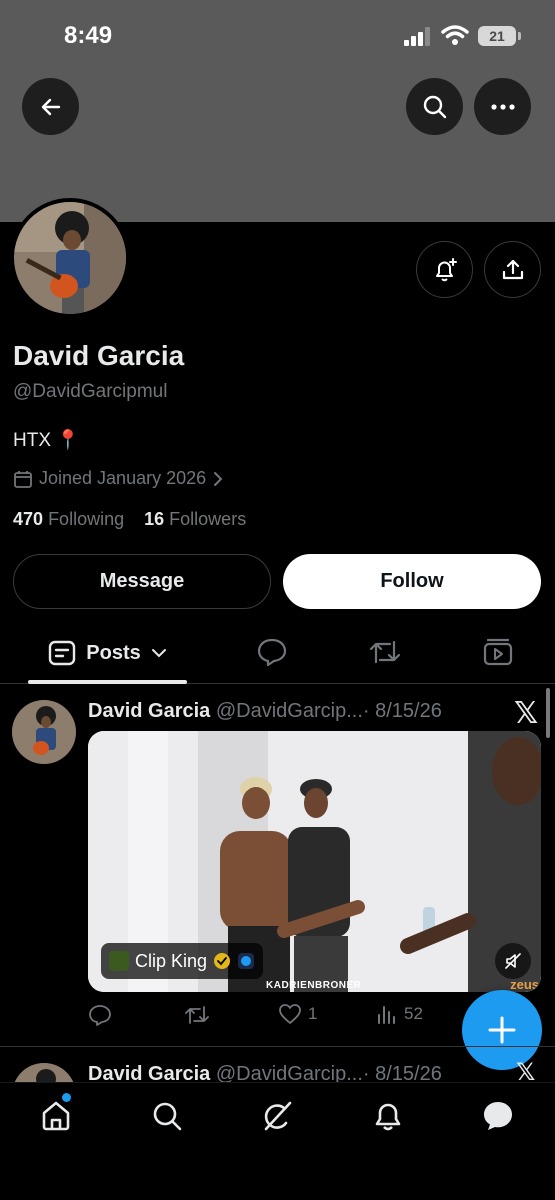  I want to click on x-logo-icon: 𝕏, so click(526, 713).